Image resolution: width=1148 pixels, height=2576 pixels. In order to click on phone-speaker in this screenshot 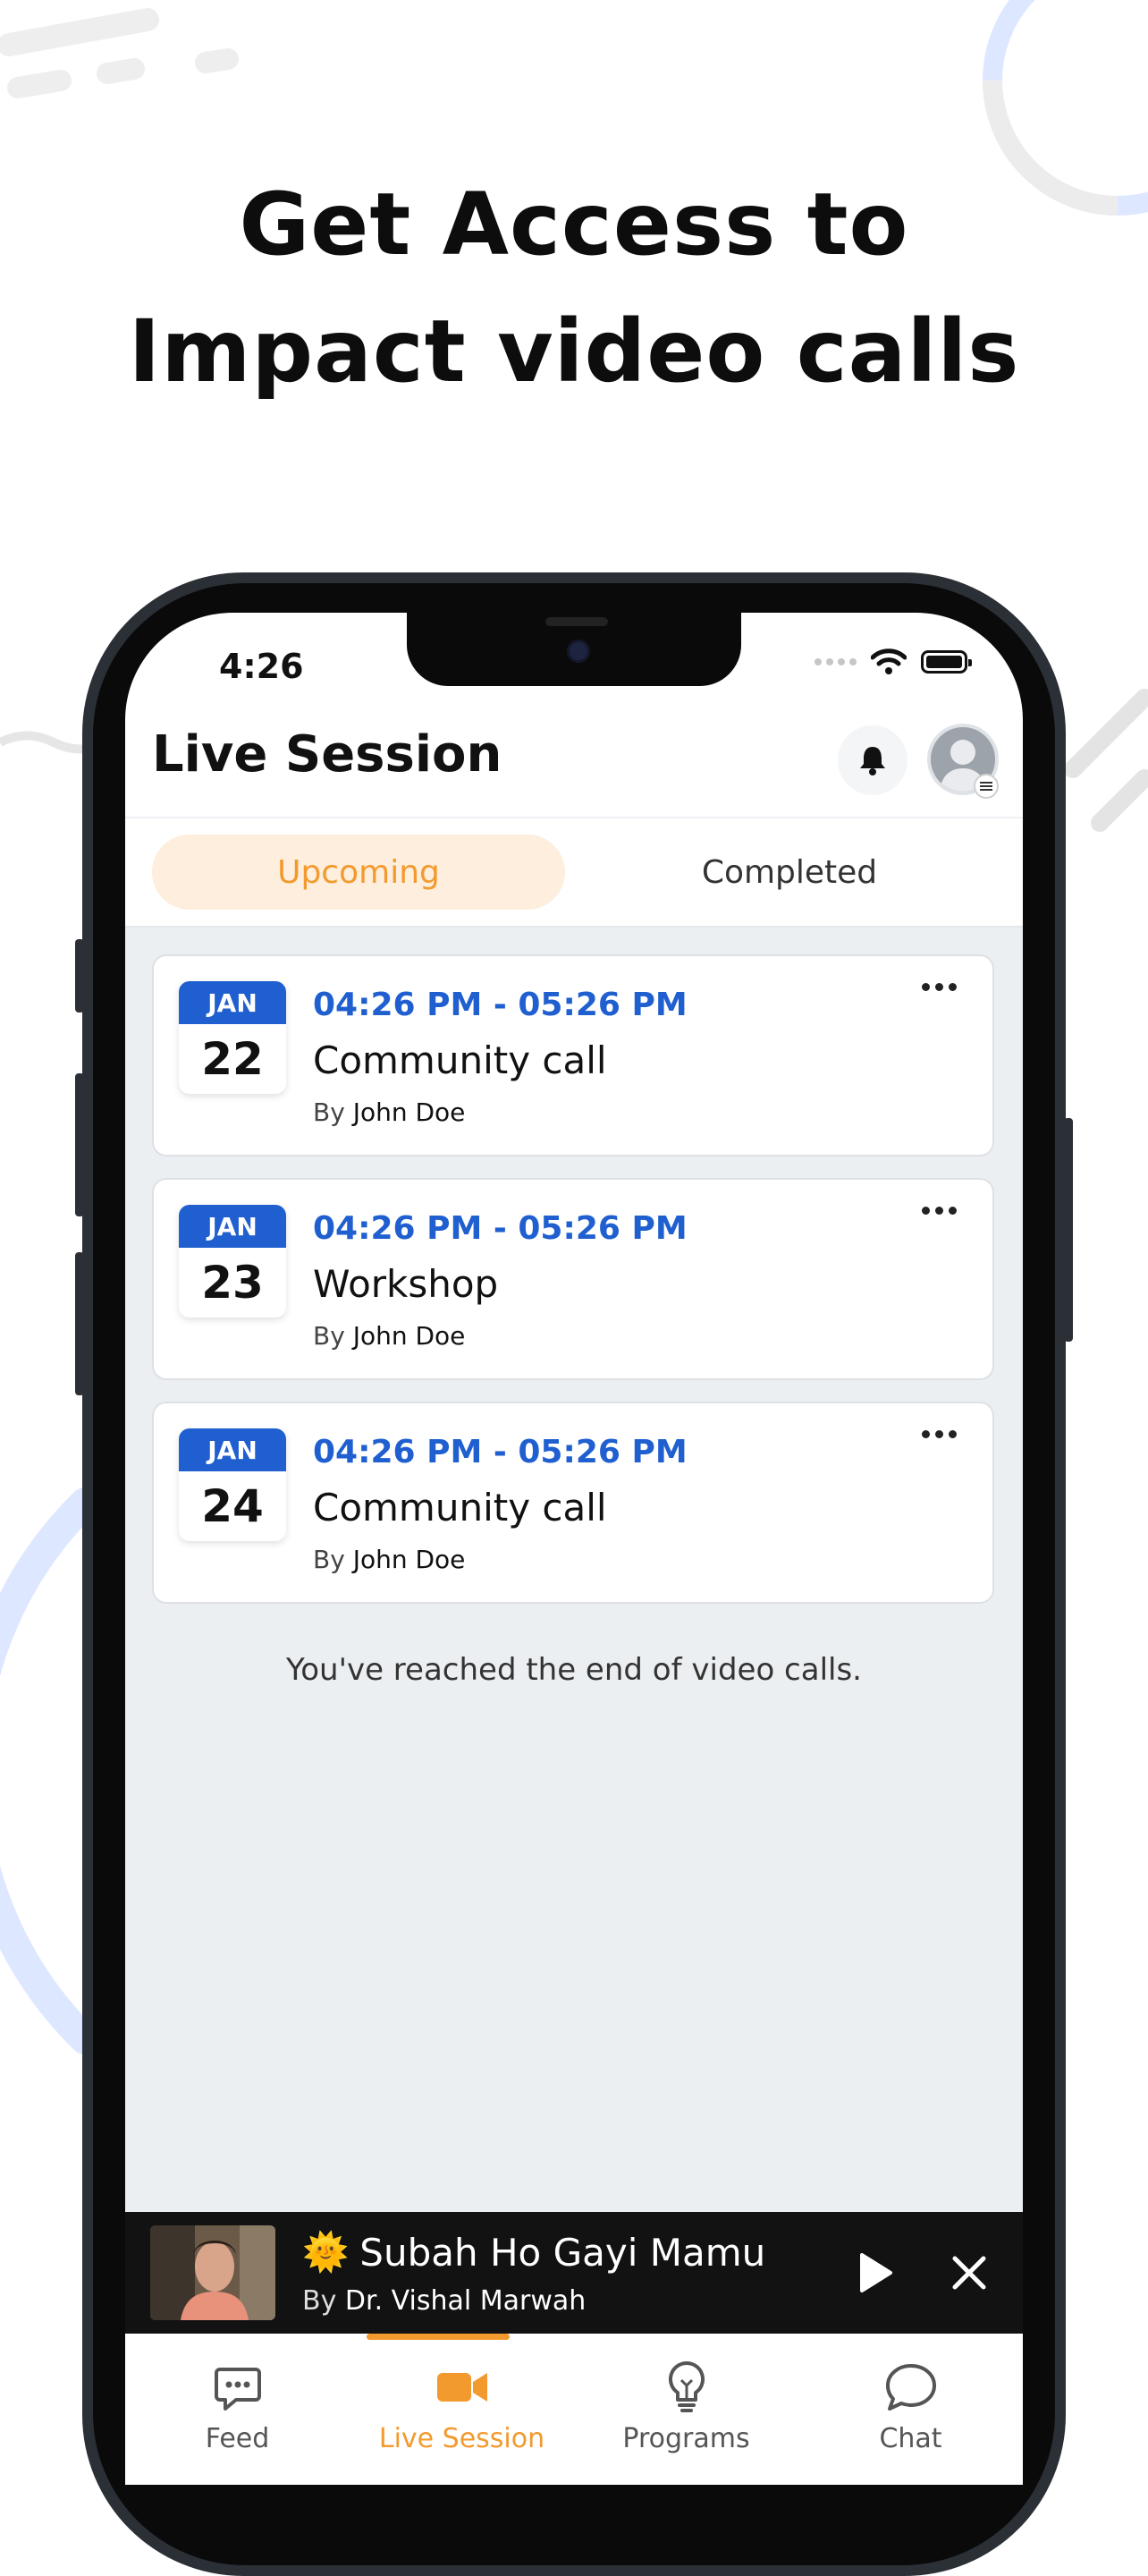, I will do `click(576, 621)`.